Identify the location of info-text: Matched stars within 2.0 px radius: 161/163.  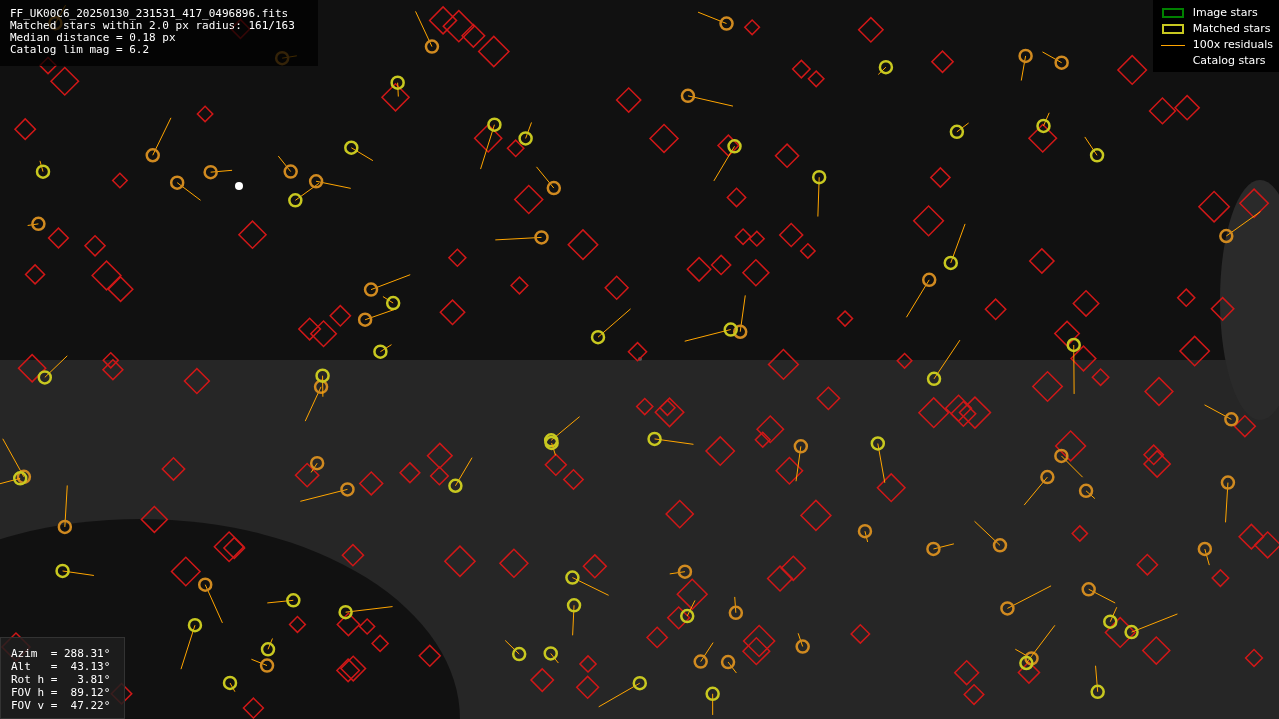
(153, 26).